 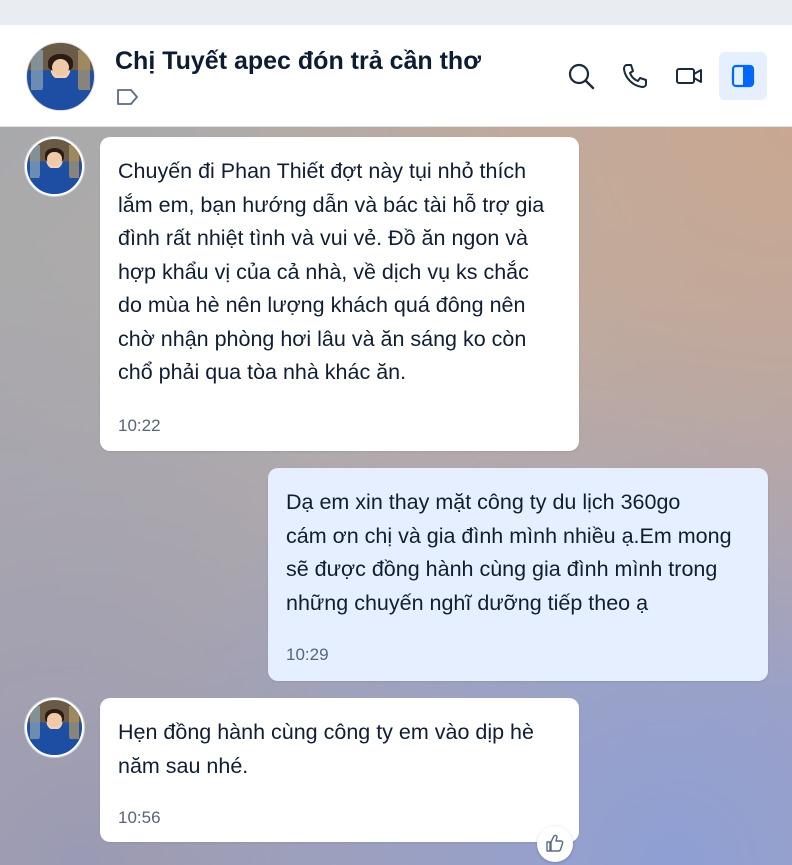 What do you see at coordinates (139, 817) in the screenshot?
I see `message-time: 10:56` at bounding box center [139, 817].